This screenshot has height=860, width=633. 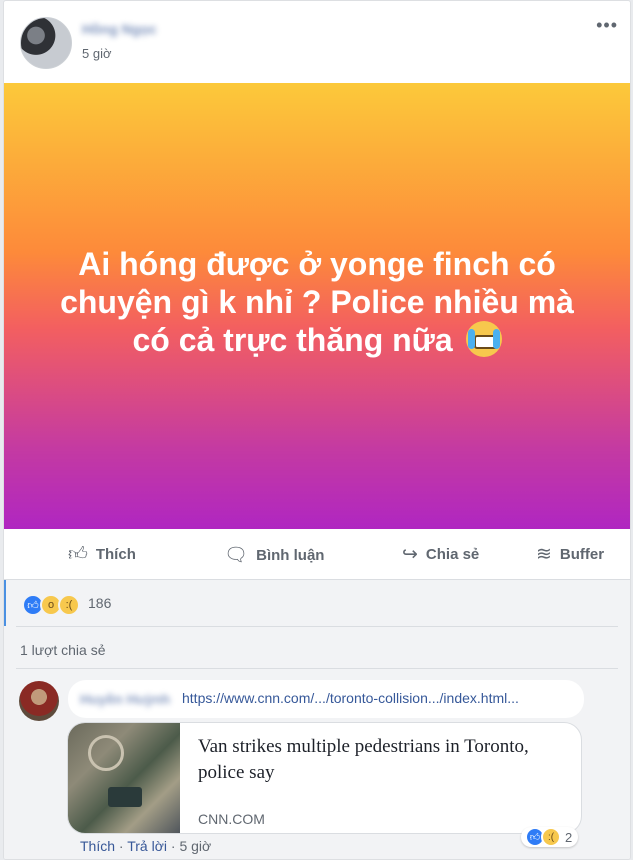 I want to click on comment-like-link: Thích, so click(x=97, y=846).